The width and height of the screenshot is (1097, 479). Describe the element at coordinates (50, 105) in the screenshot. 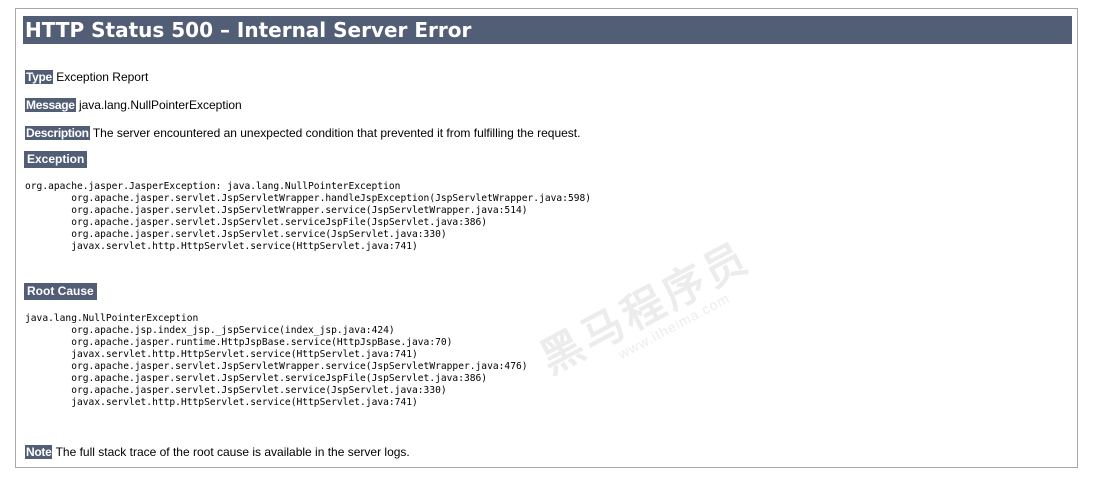

I see `message-label: Message` at that location.